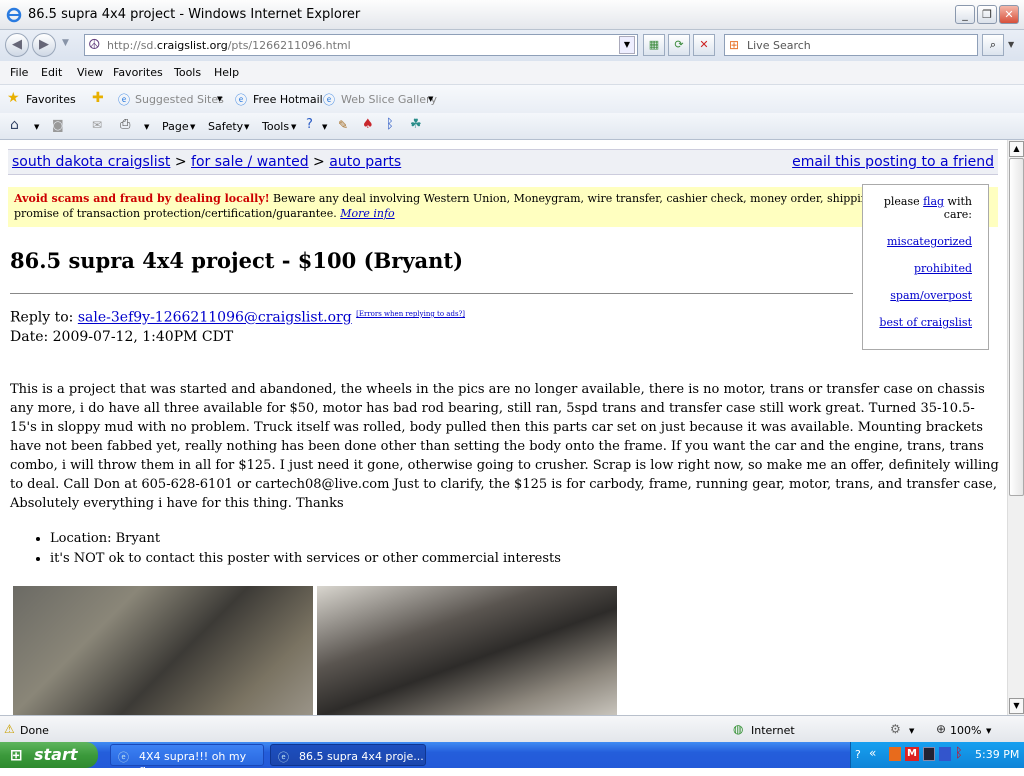 The height and width of the screenshot is (776, 1024). I want to click on zoom-chevron-icon: ▼, so click(988, 731).